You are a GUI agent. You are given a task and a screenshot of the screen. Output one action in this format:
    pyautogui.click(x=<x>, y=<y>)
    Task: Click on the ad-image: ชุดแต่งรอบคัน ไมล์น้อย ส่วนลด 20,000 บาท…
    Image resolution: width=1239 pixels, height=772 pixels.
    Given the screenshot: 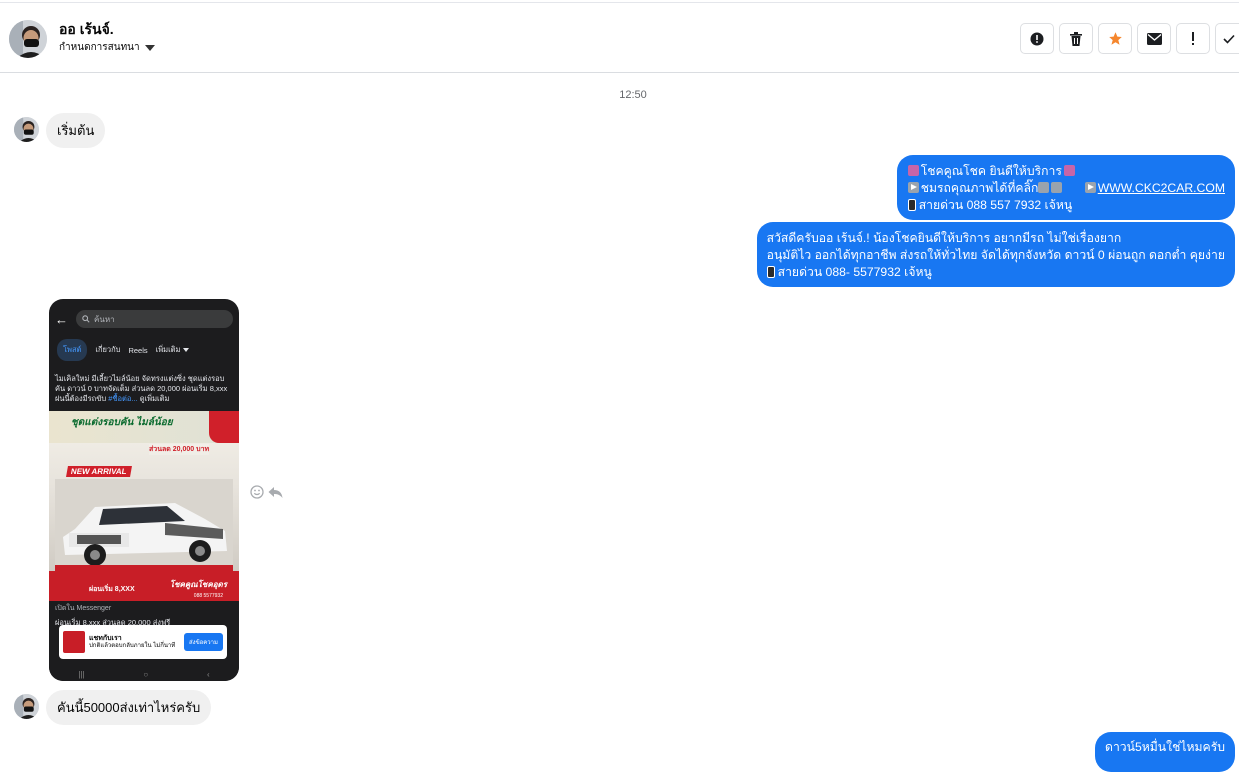 What is the action you would take?
    pyautogui.click(x=144, y=506)
    